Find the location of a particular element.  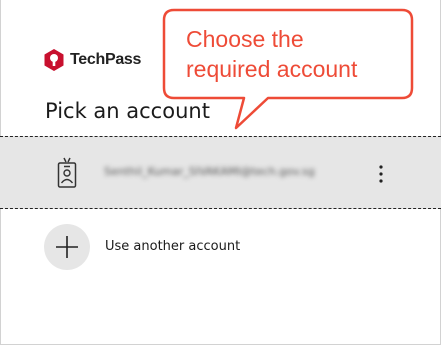

plus-button-circle is located at coordinates (67, 247).